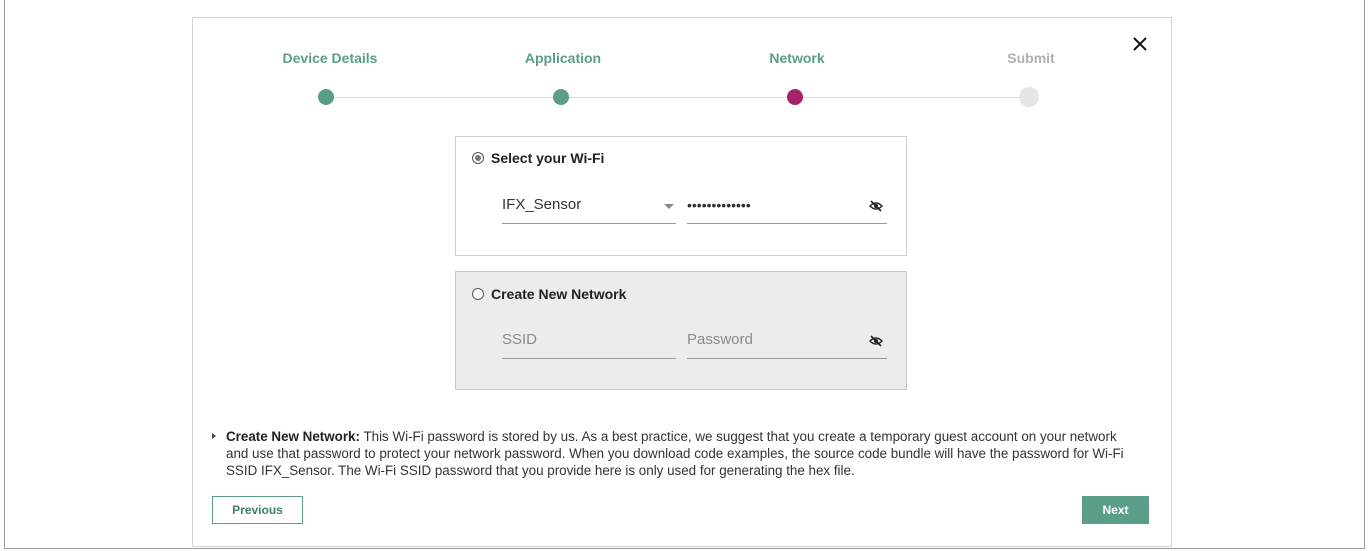  Describe the element at coordinates (787, 209) in the screenshot. I see `wifi-password-field: •••••••••••••` at that location.